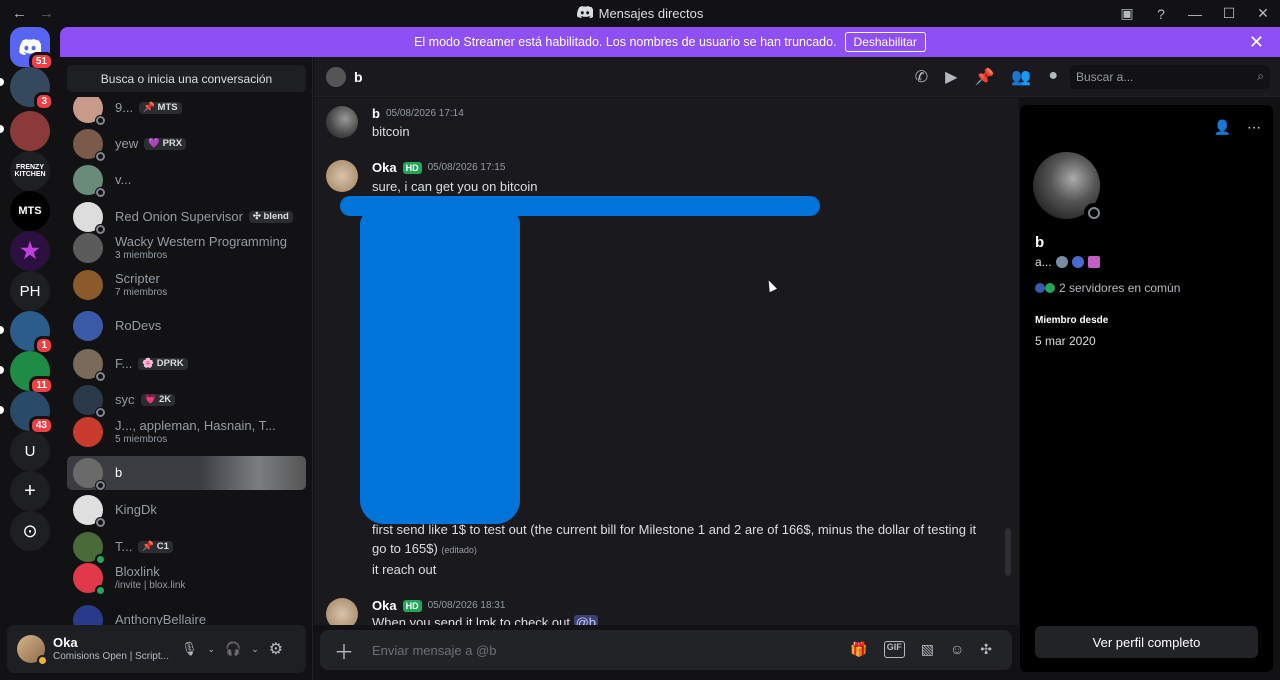 The image size is (1280, 680). I want to click on maximize-button: ☐, so click(1229, 13).